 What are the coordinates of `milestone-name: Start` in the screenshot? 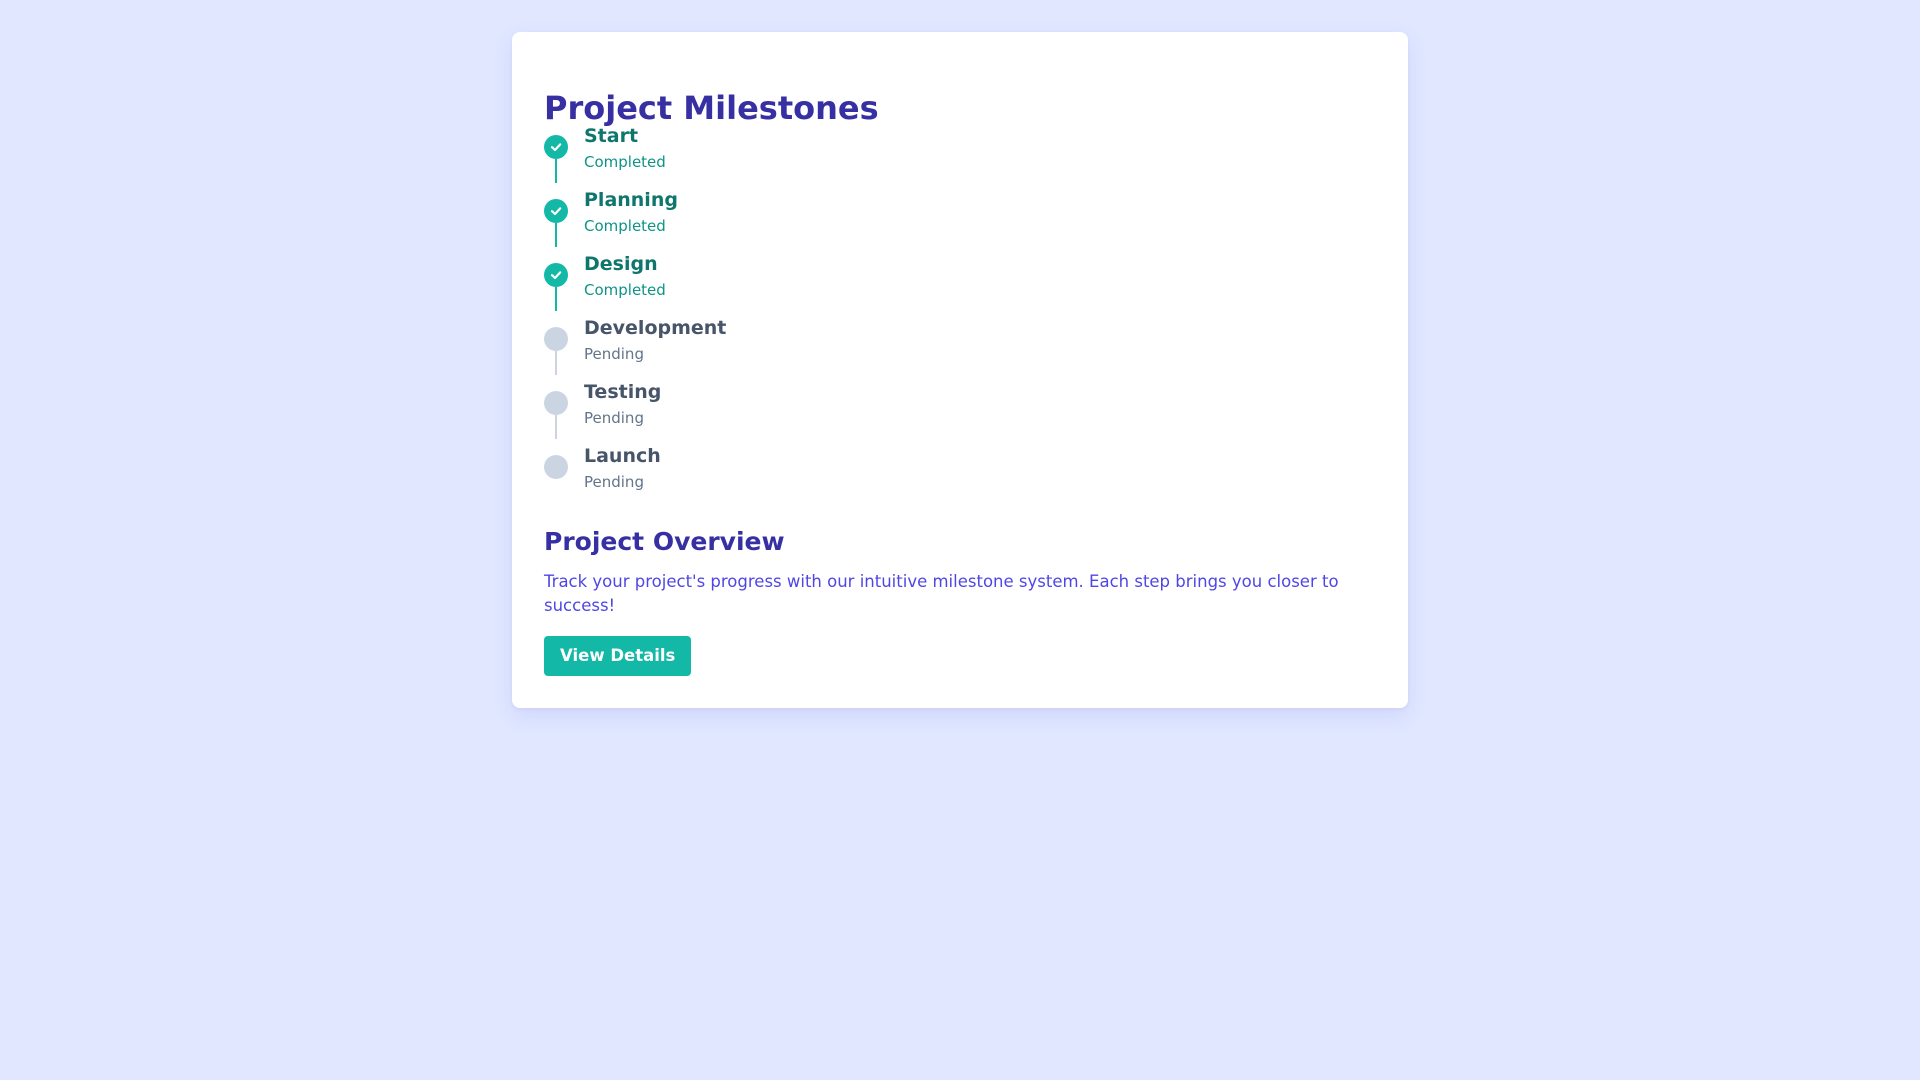 It's located at (611, 136).